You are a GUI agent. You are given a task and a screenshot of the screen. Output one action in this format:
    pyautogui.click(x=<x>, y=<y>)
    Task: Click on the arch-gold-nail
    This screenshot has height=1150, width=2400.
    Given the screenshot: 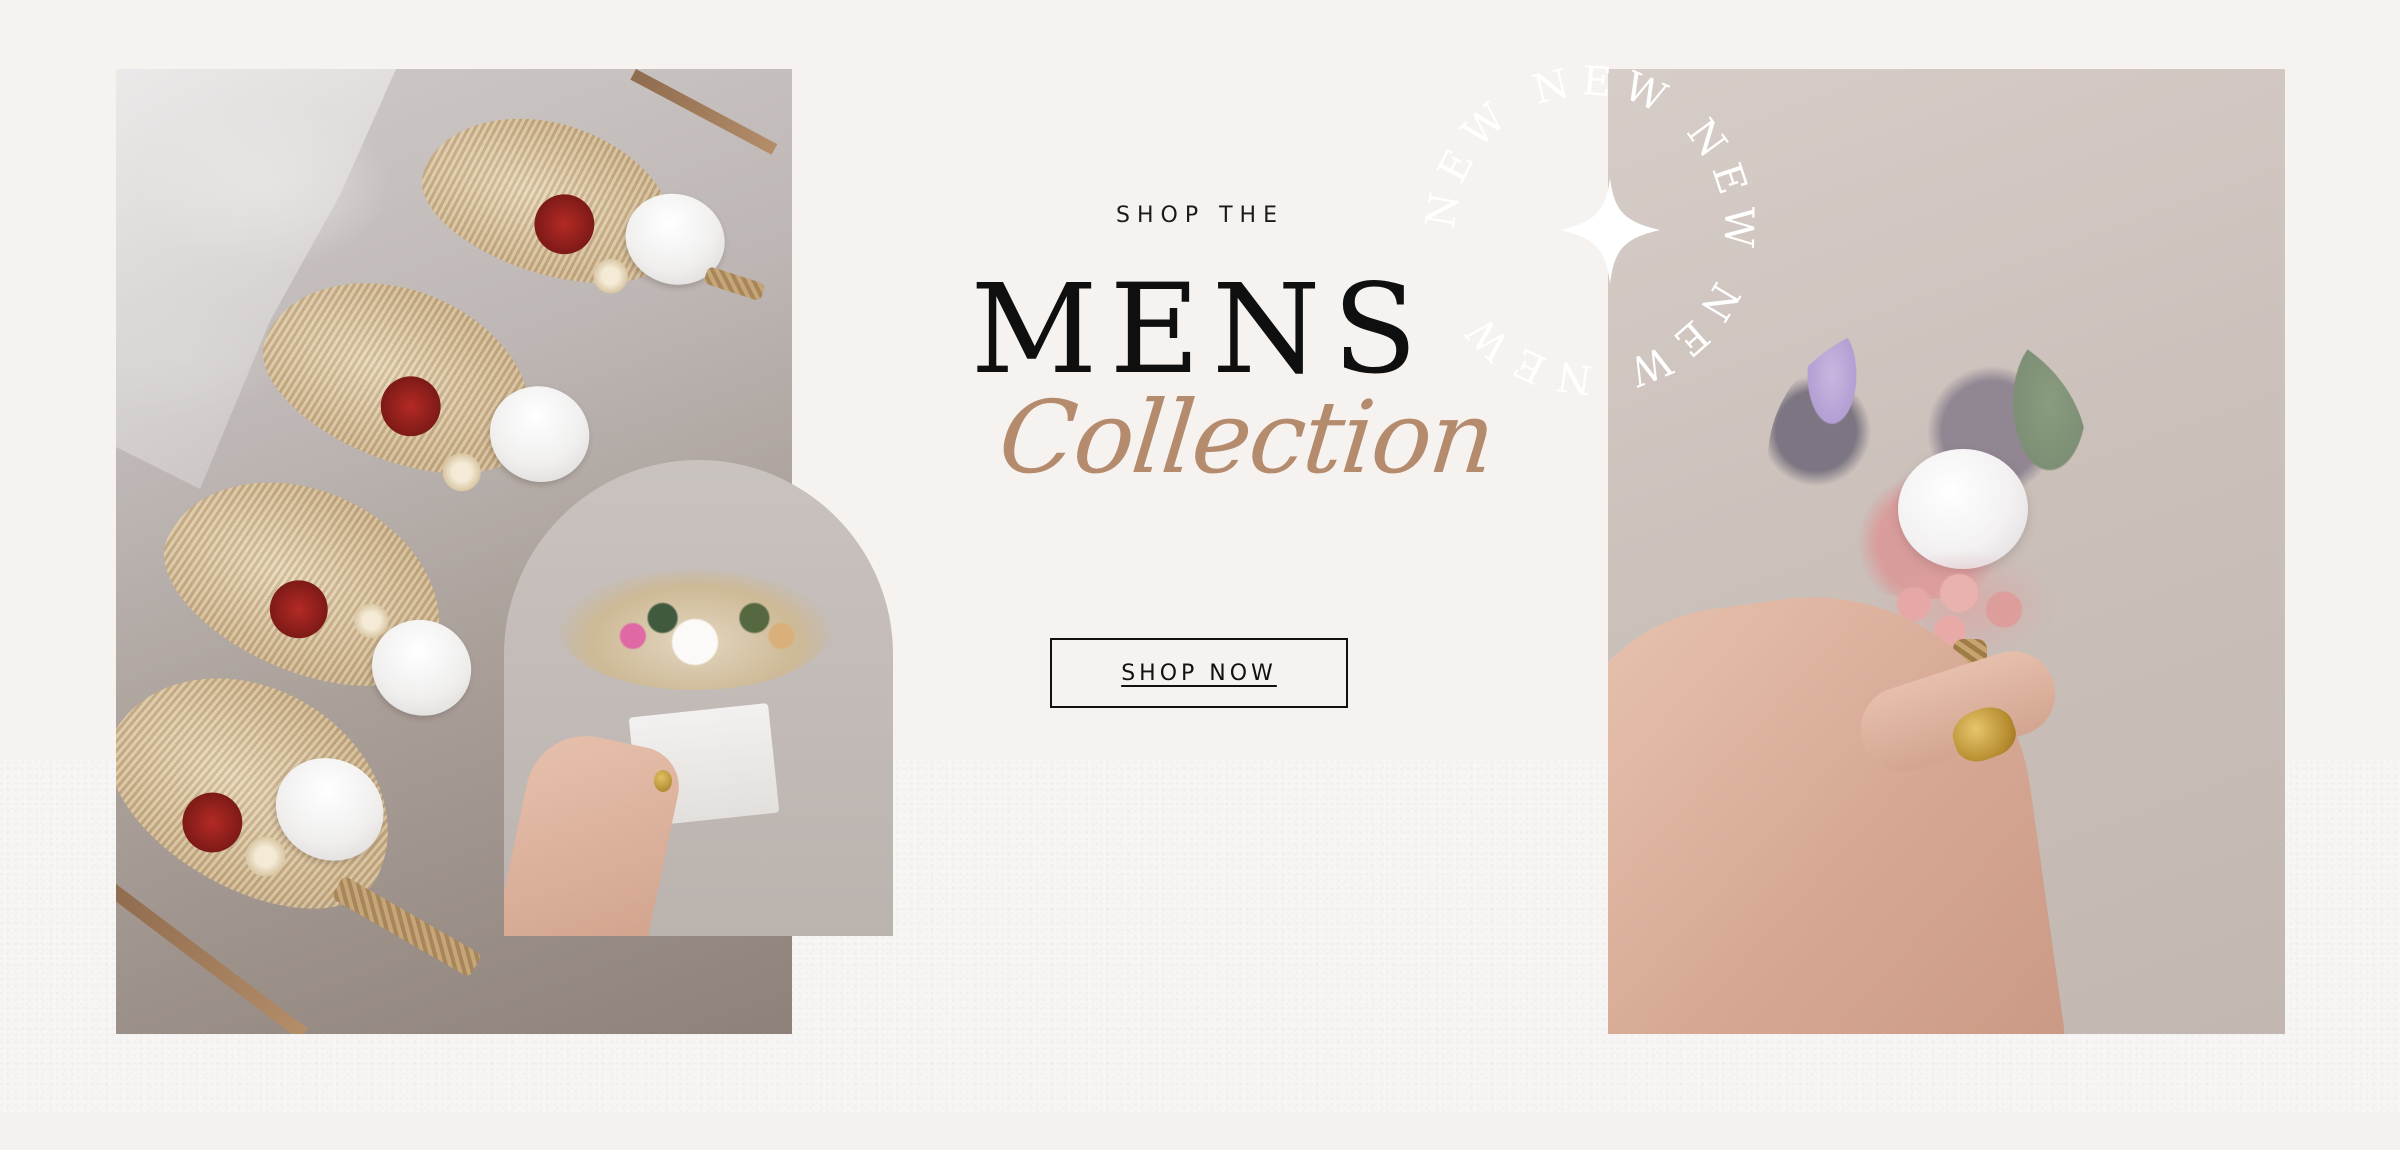 What is the action you would take?
    pyautogui.click(x=663, y=781)
    